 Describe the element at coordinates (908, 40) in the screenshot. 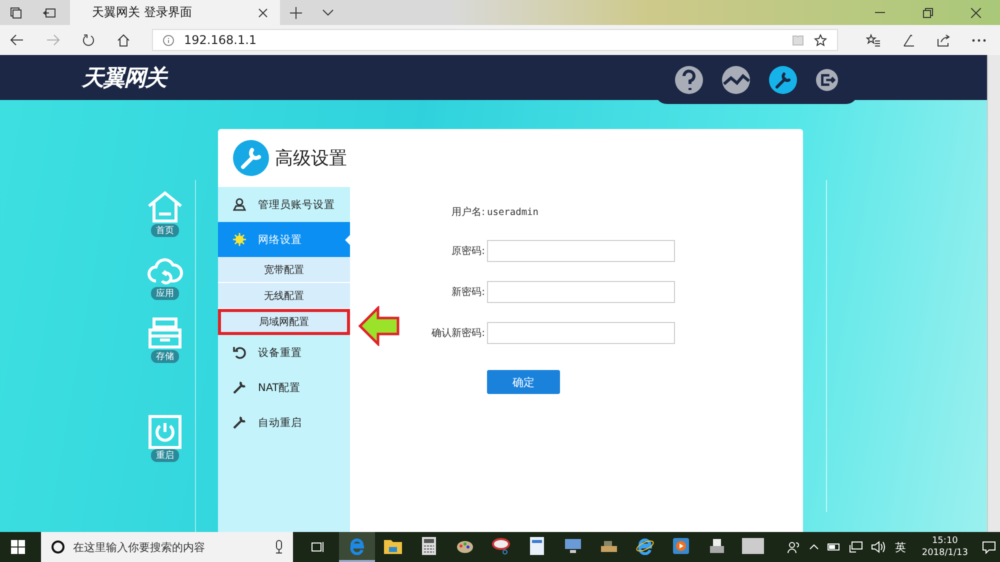

I see `pen-icon` at that location.